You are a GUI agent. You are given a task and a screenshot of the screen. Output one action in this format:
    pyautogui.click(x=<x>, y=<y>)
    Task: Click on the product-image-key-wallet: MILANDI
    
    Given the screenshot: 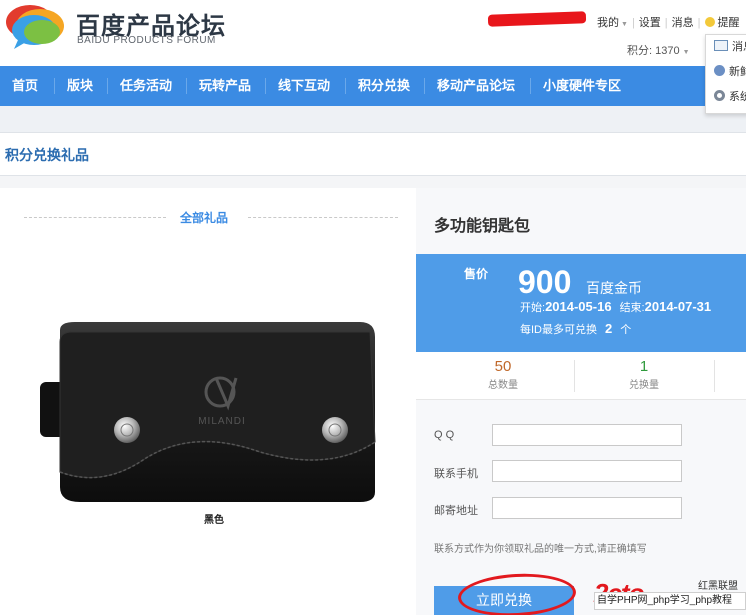 What is the action you would take?
    pyautogui.click(x=205, y=417)
    